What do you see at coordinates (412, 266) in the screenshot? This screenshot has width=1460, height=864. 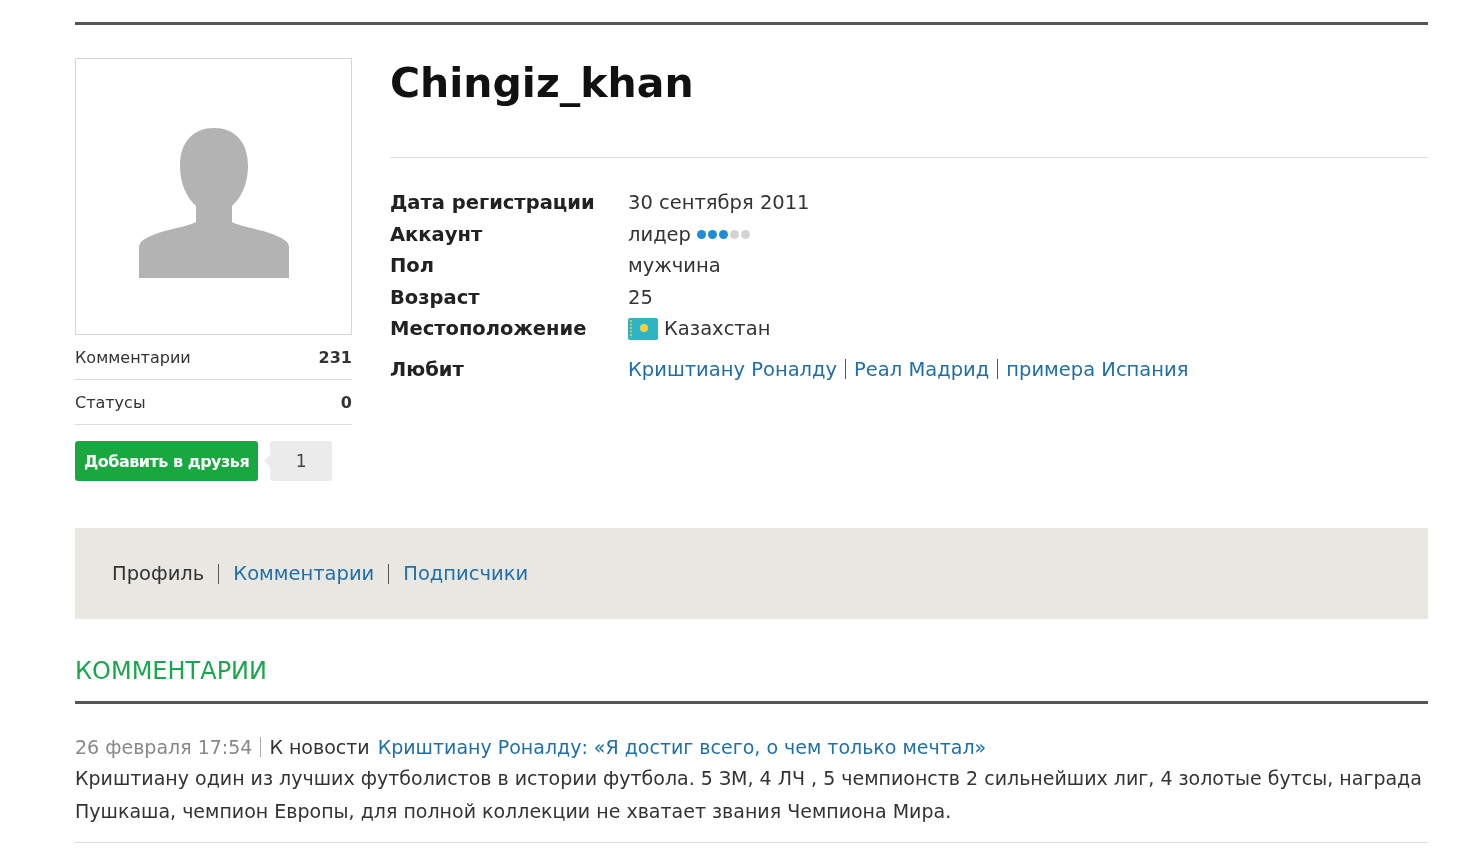 I see `info-label: Пол` at bounding box center [412, 266].